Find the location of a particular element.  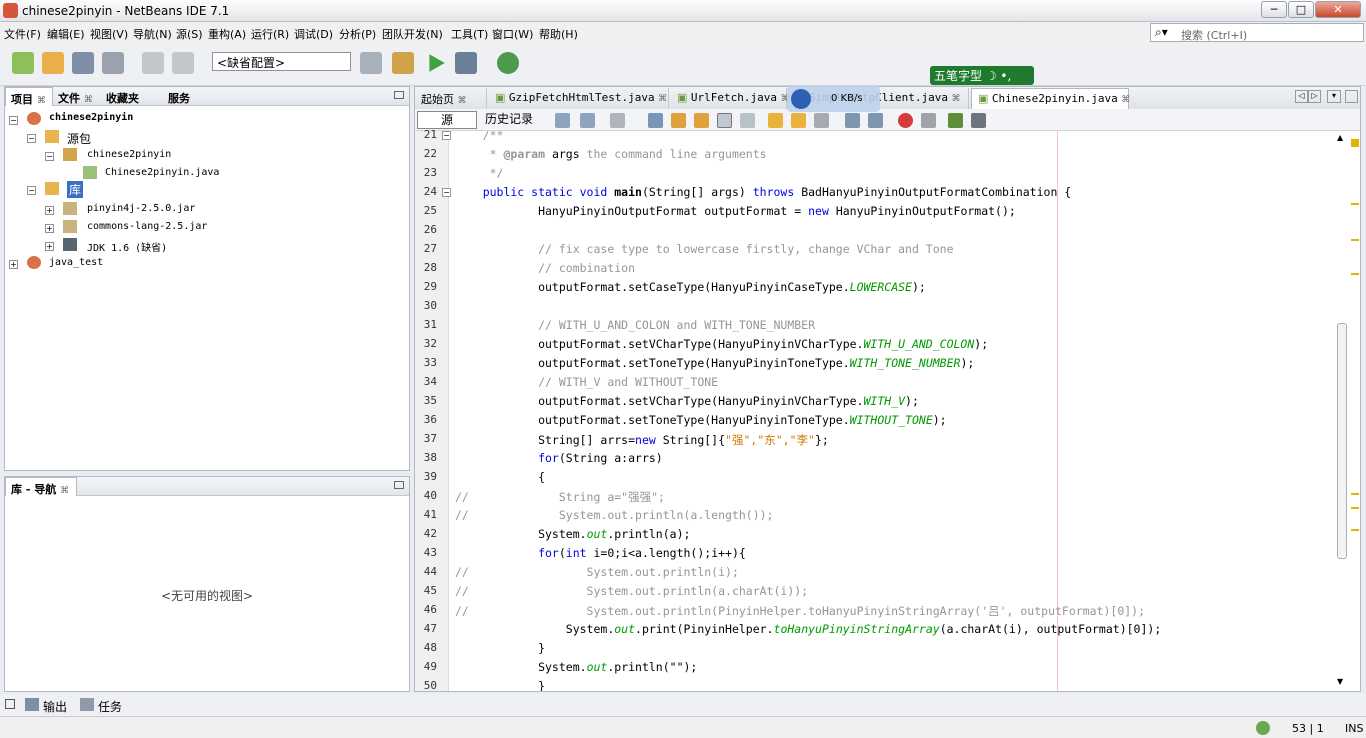

line-number: 40 is located at coordinates (426, 495).